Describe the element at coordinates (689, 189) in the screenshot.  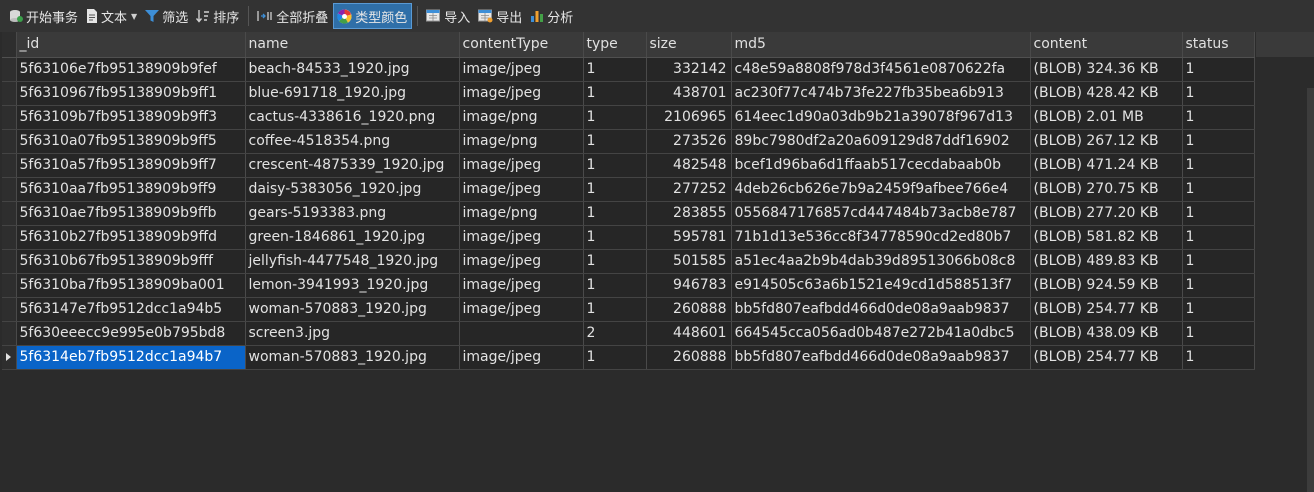
I see `cell-size: 277252` at that location.